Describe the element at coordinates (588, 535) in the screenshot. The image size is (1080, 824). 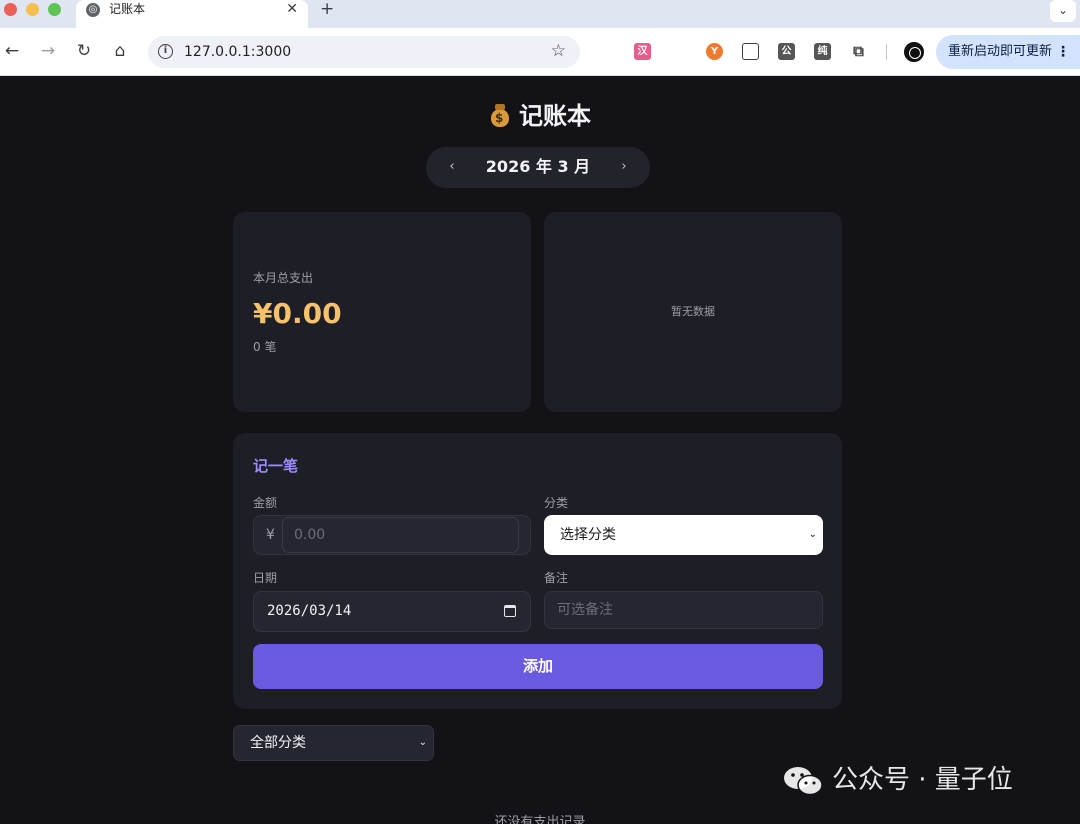
I see `category-selected-value: 选择分类` at that location.